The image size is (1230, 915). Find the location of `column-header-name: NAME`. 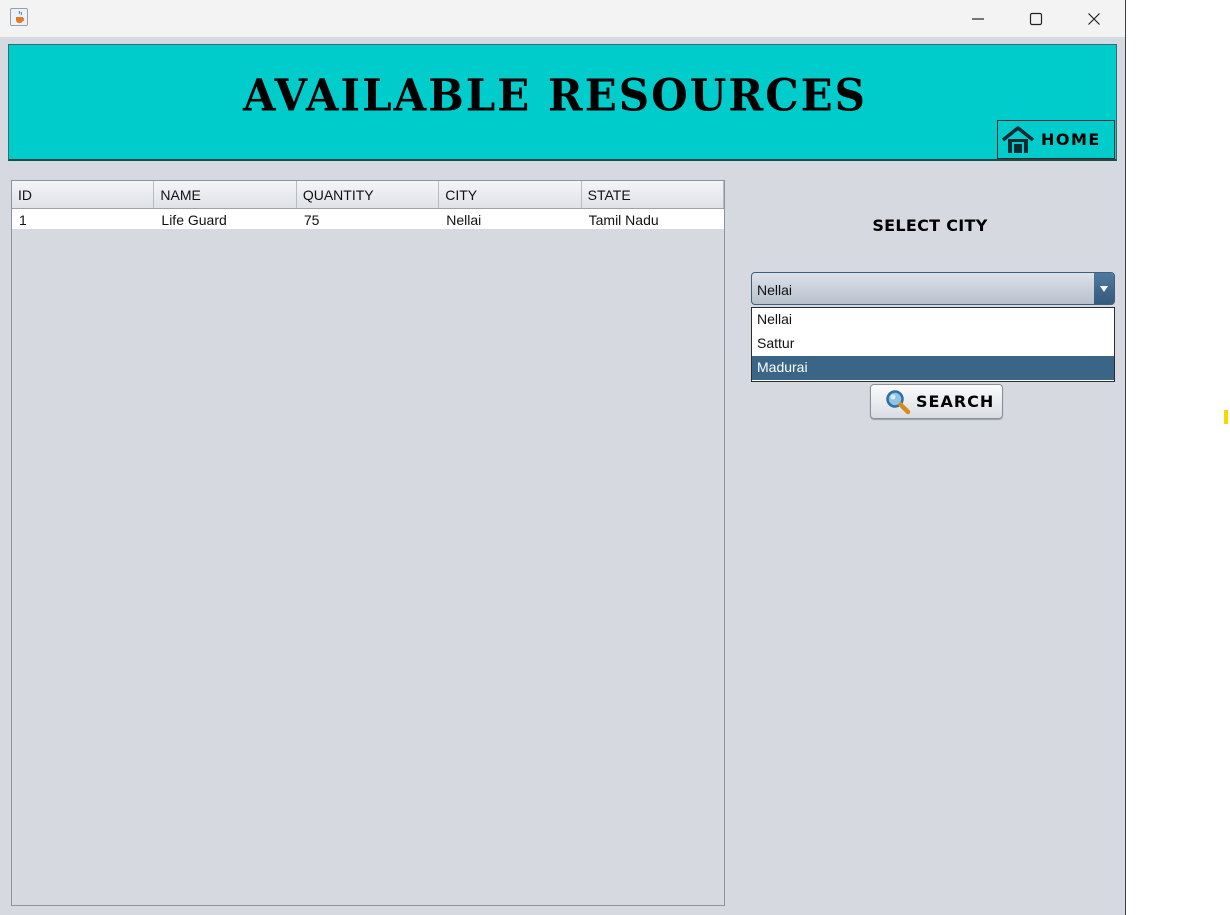

column-header-name: NAME is located at coordinates (225, 194).